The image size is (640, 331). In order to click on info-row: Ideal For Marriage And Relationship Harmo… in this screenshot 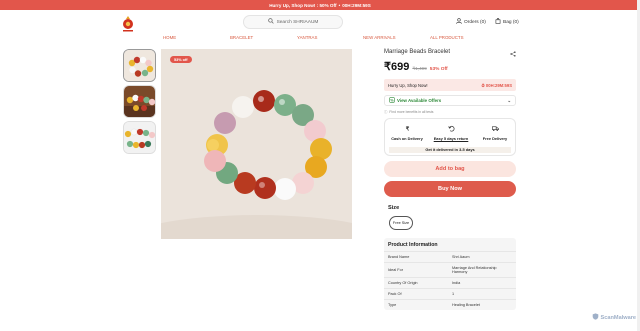, I will do `click(450, 269)`.